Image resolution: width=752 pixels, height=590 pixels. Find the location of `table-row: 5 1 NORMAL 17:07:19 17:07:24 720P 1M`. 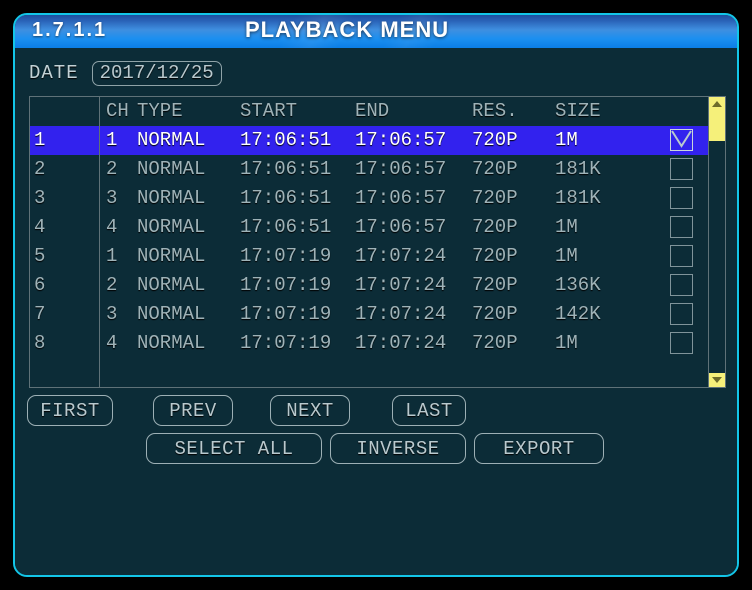

table-row: 5 1 NORMAL 17:07:19 17:07:24 720P 1M is located at coordinates (370, 256).